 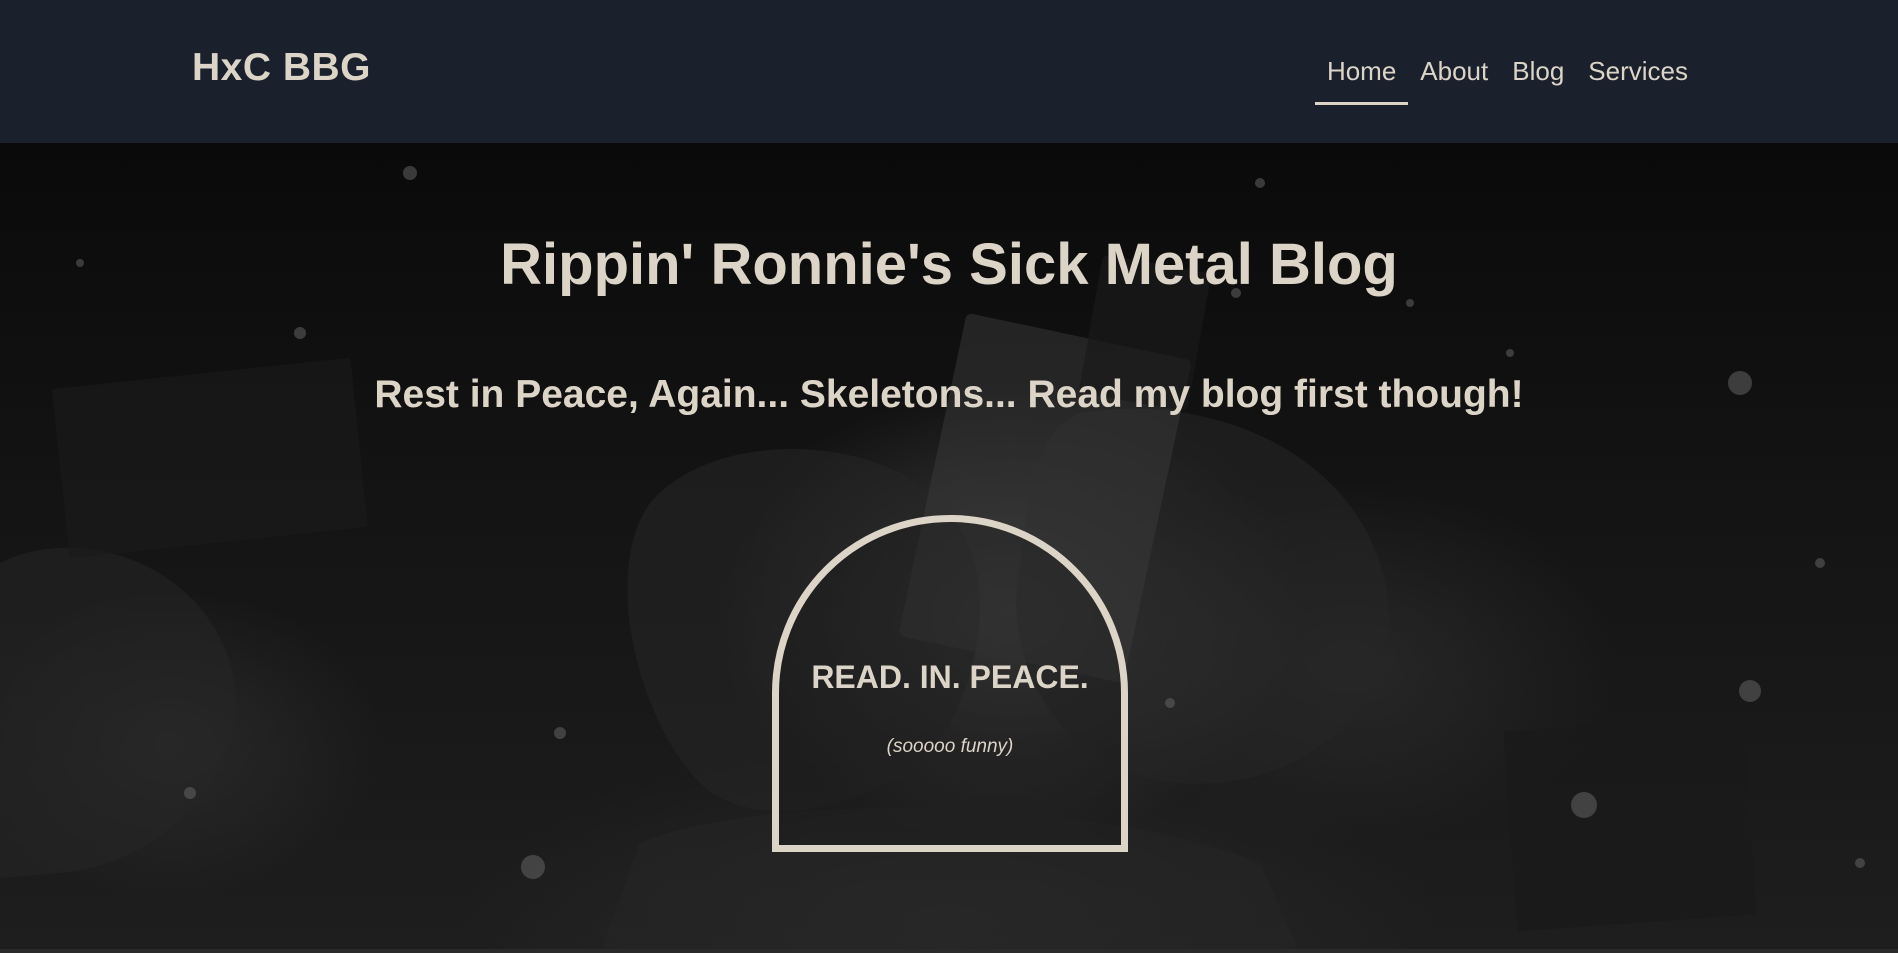 What do you see at coordinates (281, 68) in the screenshot?
I see `brand-logo-text: HxC BBG` at bounding box center [281, 68].